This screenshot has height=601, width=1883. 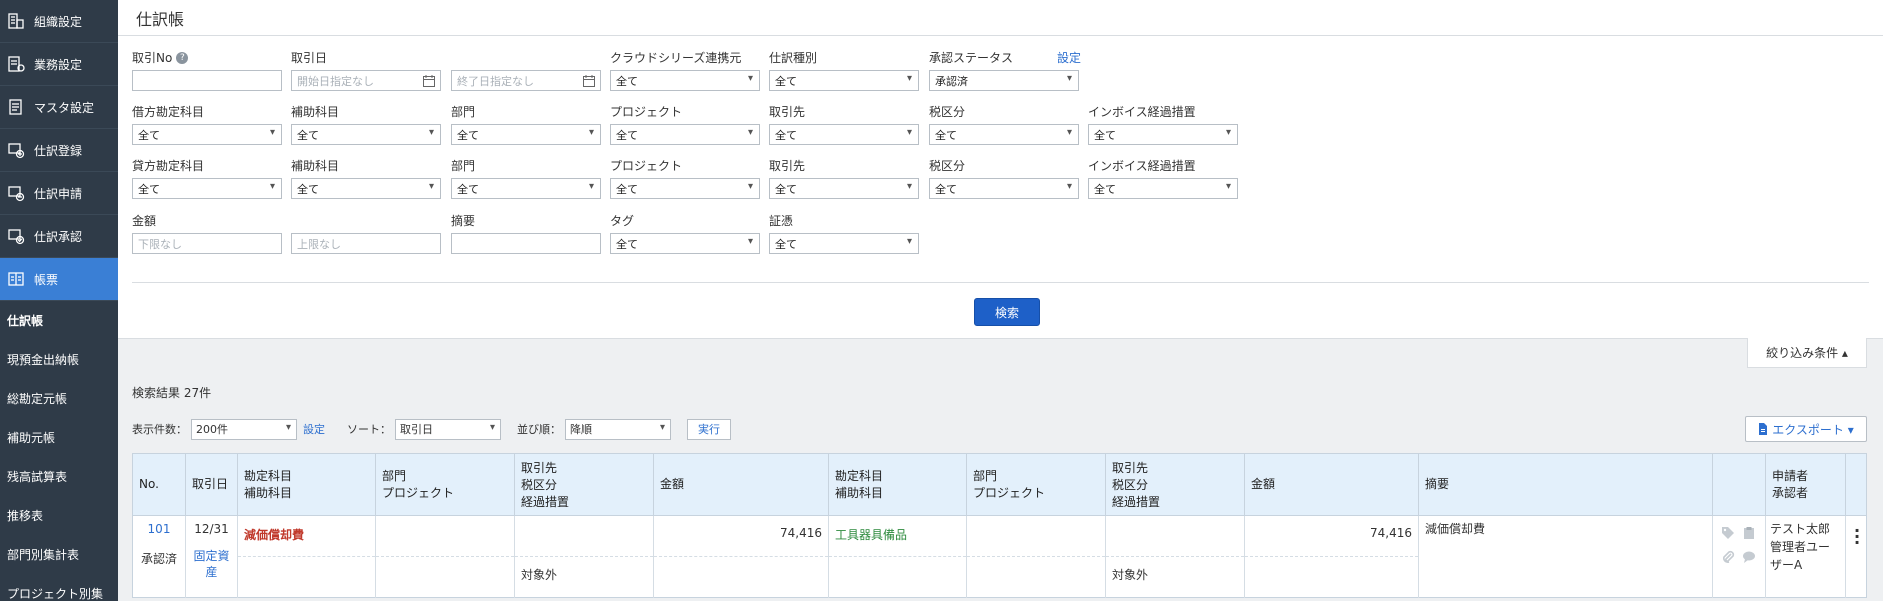 I want to click on amount-min-input: 下限なし, so click(x=207, y=243).